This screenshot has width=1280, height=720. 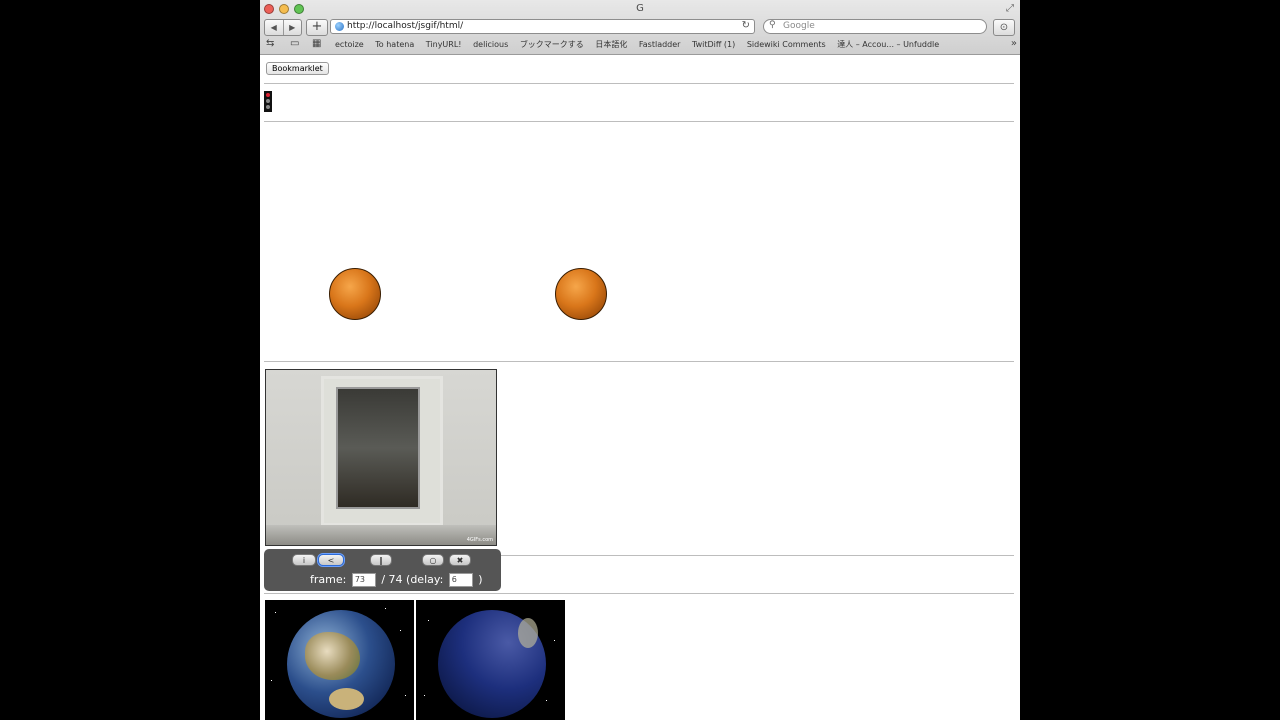 What do you see at coordinates (875, 26) in the screenshot?
I see `search-field: ⚲ Google` at bounding box center [875, 26].